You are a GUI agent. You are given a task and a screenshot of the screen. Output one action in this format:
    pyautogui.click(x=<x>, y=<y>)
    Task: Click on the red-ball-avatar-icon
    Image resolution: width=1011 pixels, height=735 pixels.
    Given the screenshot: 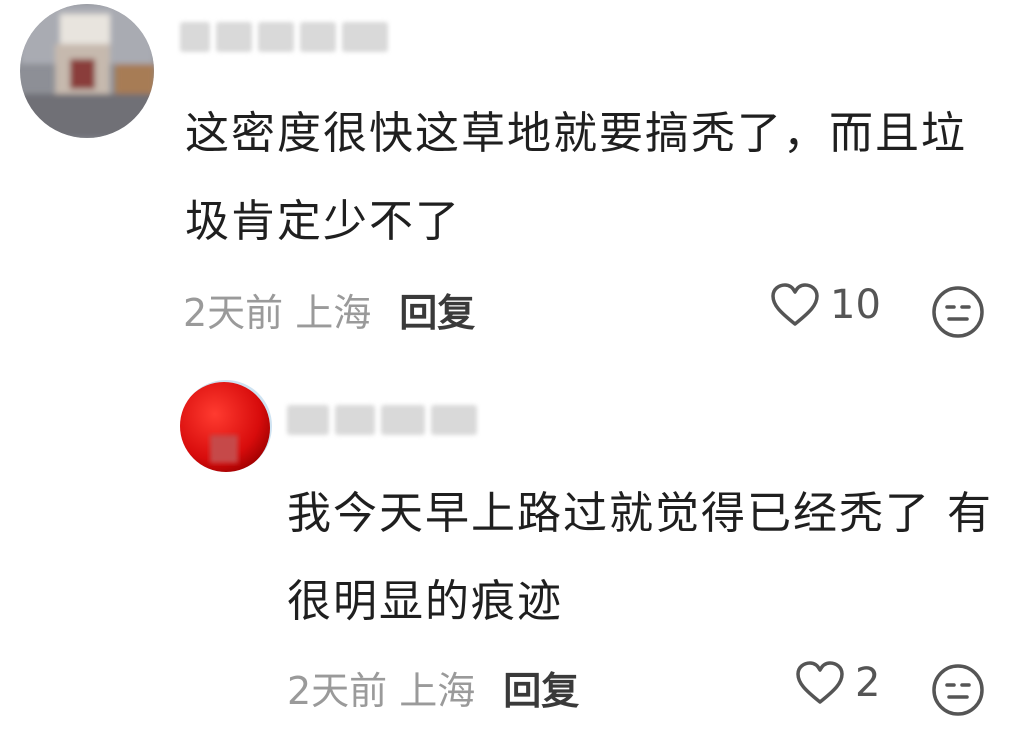 What is the action you would take?
    pyautogui.click(x=226, y=426)
    